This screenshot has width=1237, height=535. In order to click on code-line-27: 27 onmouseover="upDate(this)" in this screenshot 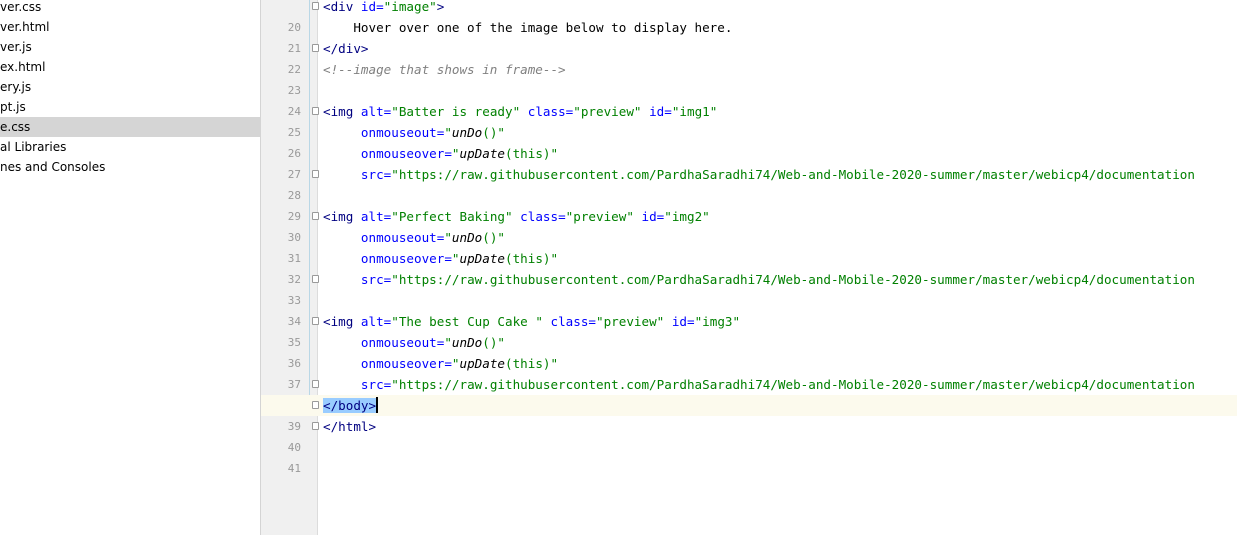, I will do `click(749, 162)`.